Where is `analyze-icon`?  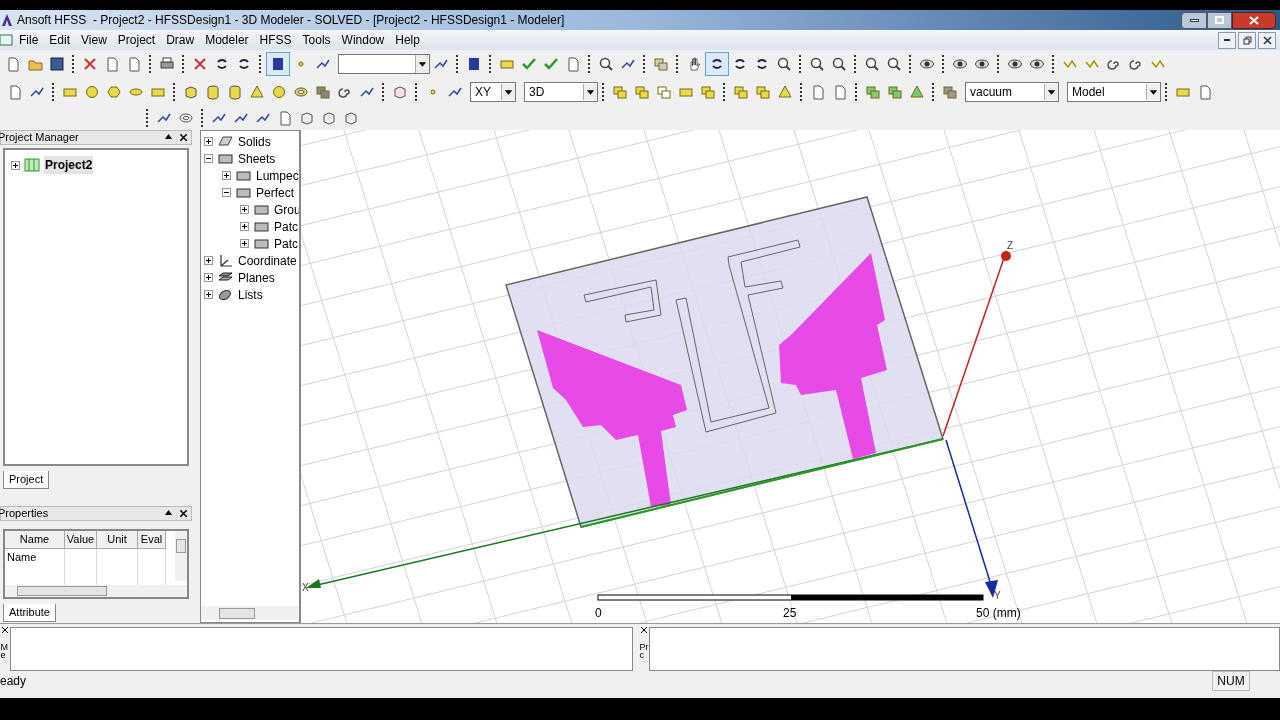
analyze-icon is located at coordinates (551, 64).